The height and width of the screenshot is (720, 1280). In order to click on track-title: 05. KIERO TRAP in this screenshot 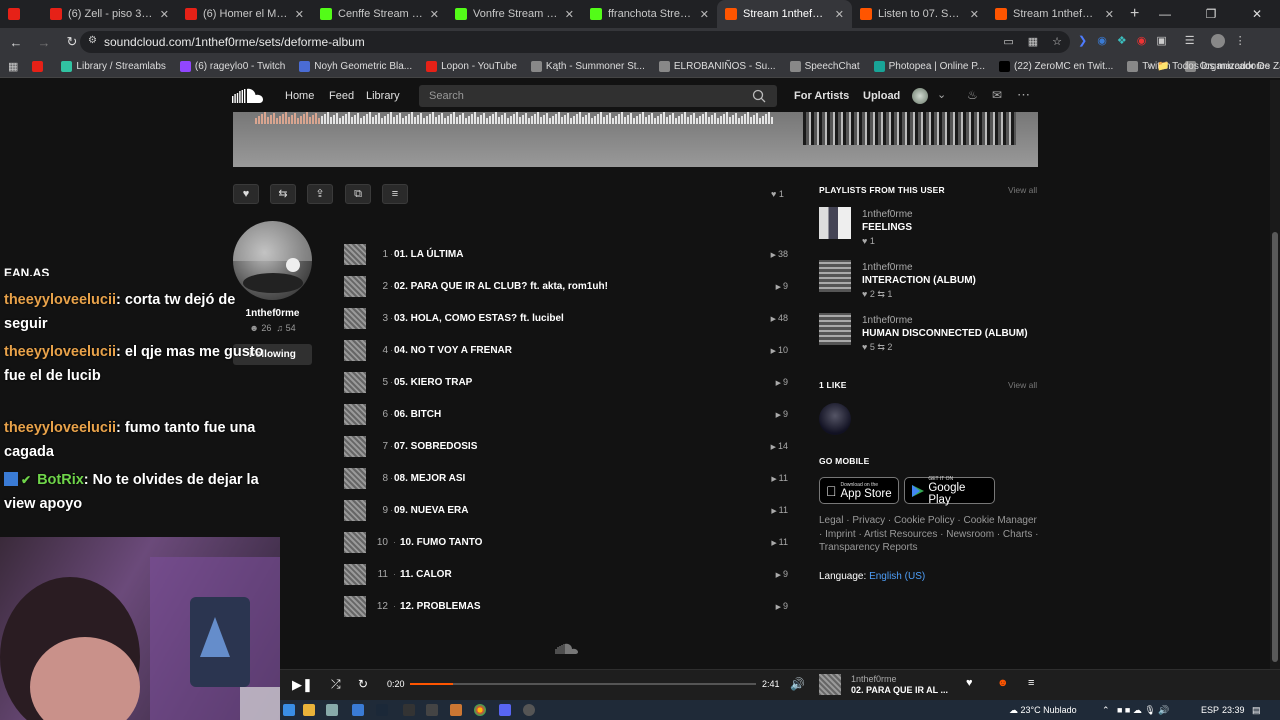, I will do `click(433, 382)`.